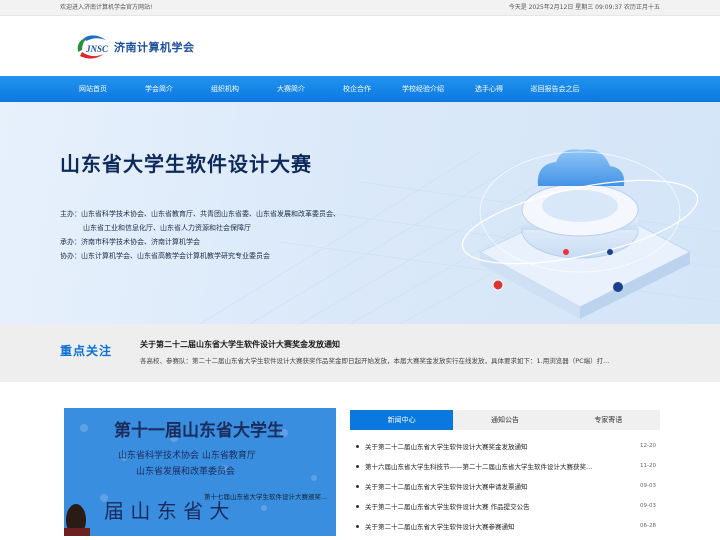 The image size is (720, 540). I want to click on news-title: 关于第二十二届山东省大学生软件设计大赛奖金发放通知, so click(446, 447).